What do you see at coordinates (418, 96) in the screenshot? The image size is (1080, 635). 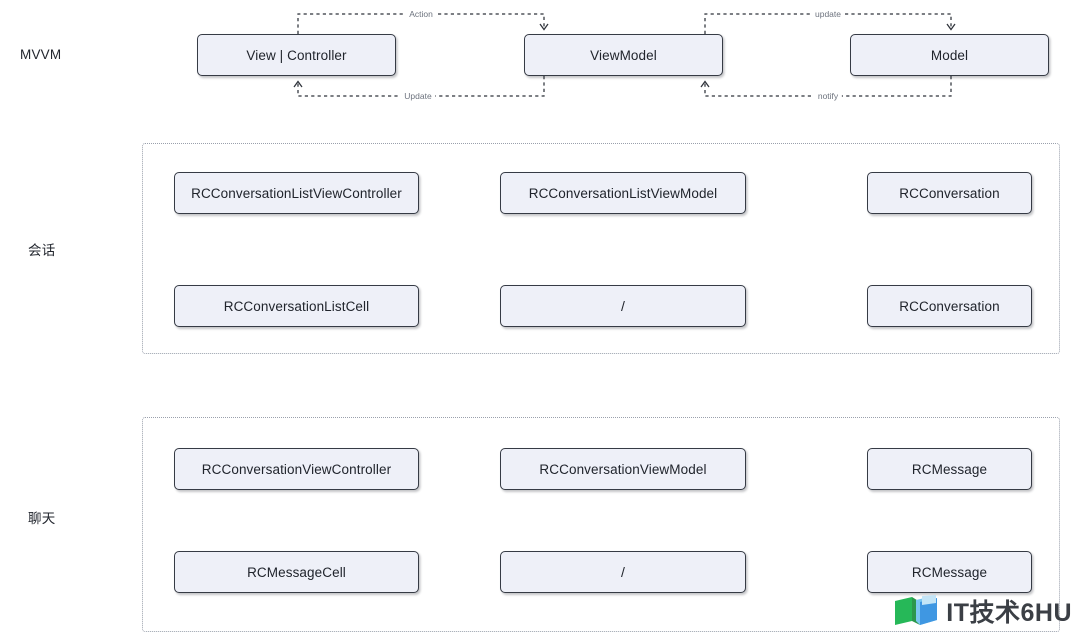 I see `edge-label-update-left: Update` at bounding box center [418, 96].